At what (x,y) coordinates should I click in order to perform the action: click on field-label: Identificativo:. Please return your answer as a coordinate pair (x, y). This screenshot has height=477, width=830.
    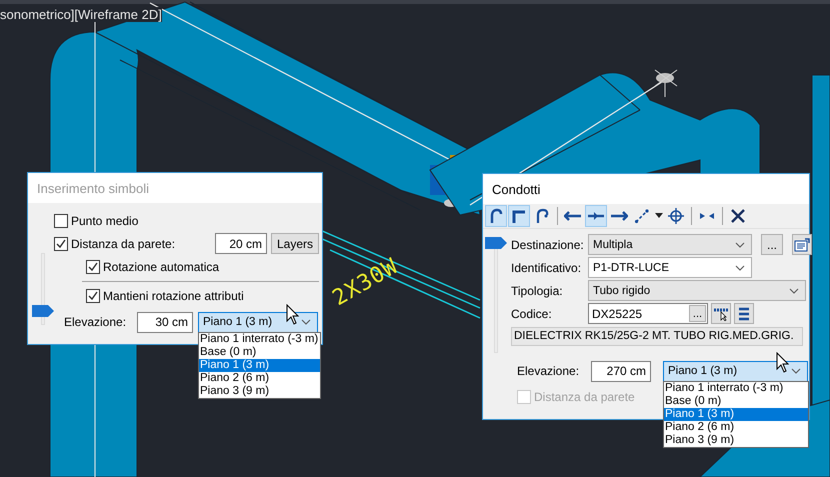
    Looking at the image, I should click on (546, 267).